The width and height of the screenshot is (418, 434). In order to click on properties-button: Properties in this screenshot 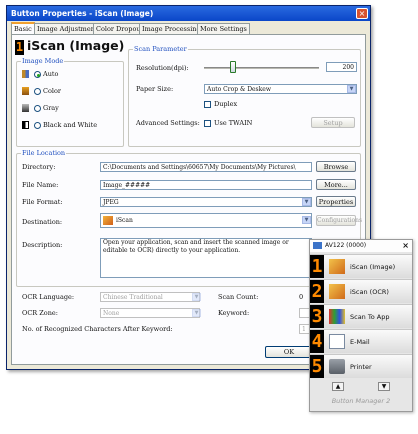, I will do `click(336, 201)`.